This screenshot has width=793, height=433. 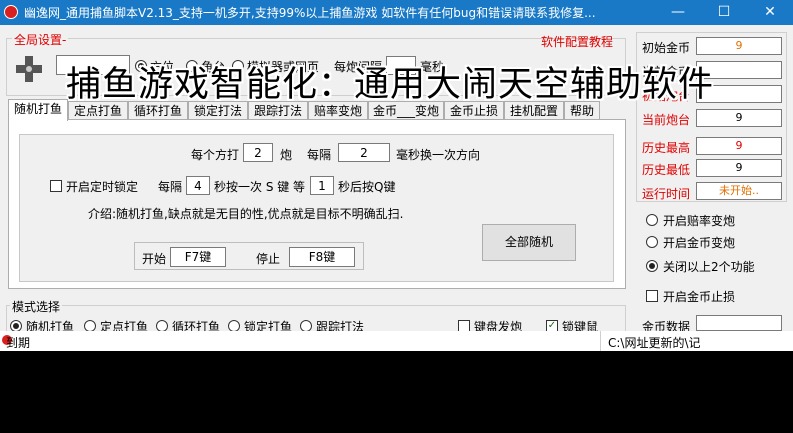 What do you see at coordinates (29, 69) in the screenshot?
I see `dpad-icon` at bounding box center [29, 69].